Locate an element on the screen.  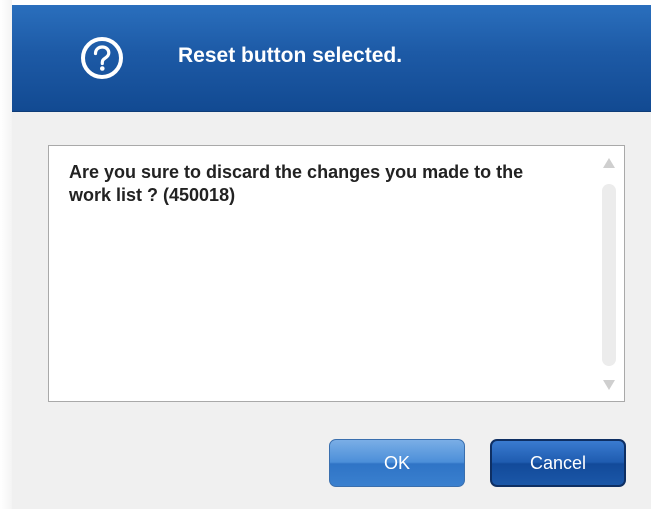
dialog-title: Reset button selected. is located at coordinates (290, 55).